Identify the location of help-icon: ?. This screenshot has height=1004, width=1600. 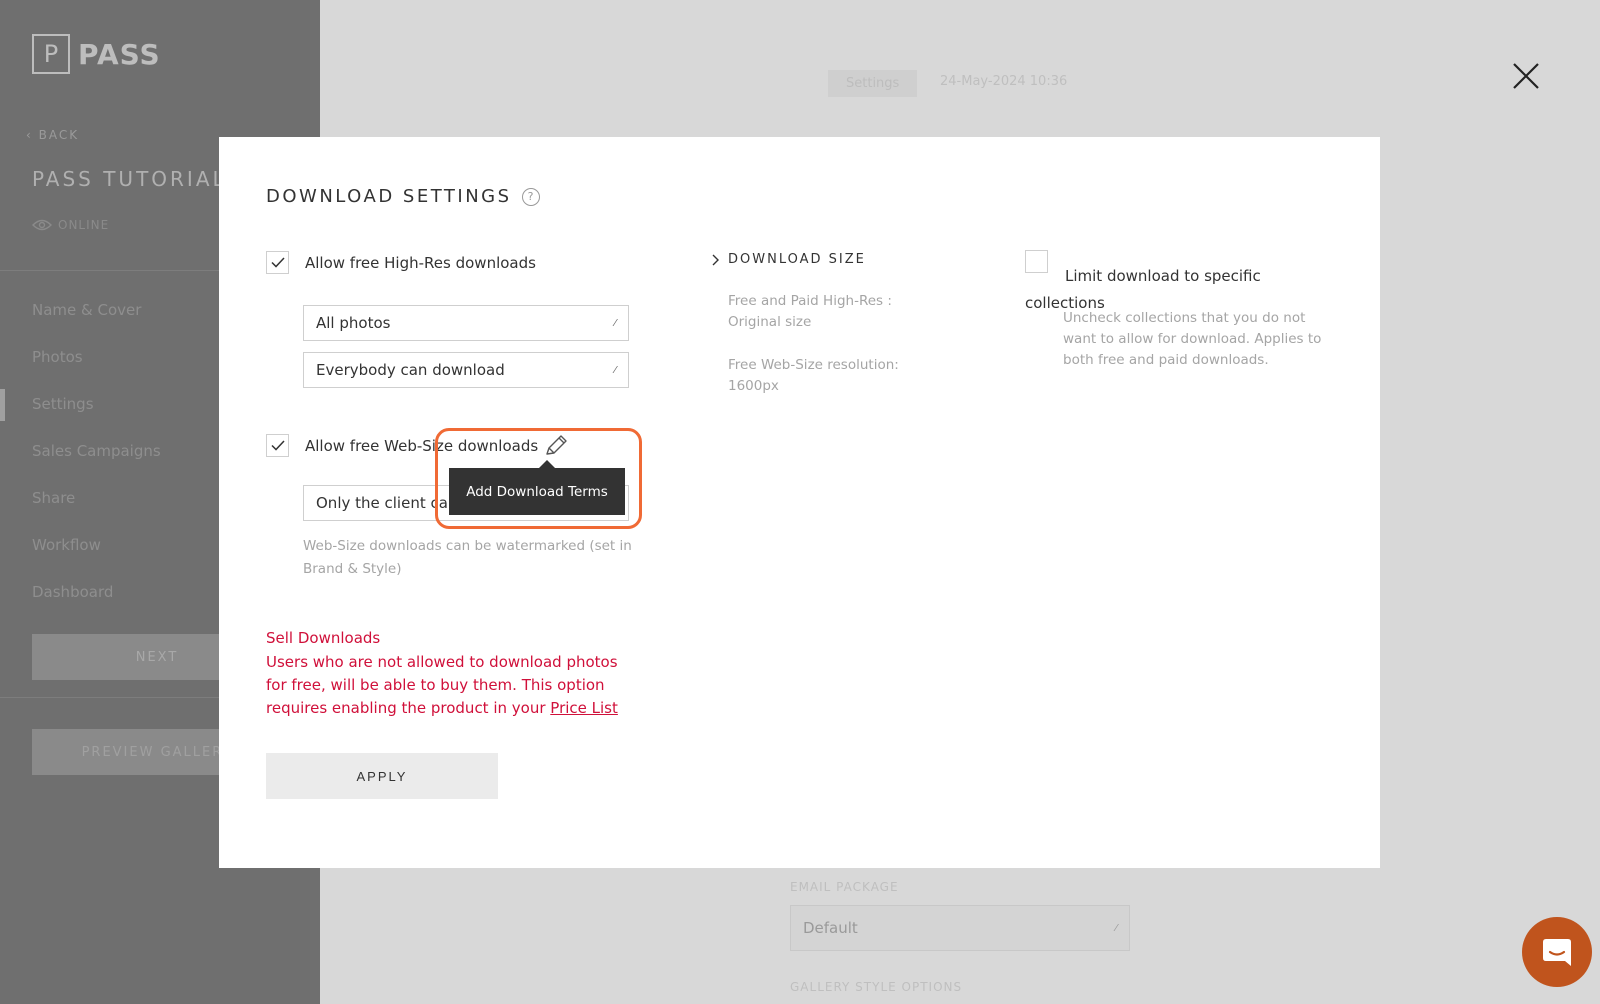
(530, 196).